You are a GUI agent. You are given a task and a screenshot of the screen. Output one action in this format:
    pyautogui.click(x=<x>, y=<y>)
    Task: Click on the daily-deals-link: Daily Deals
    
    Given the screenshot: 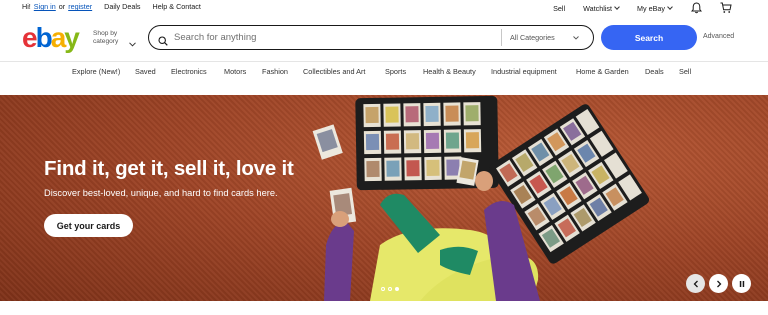 What is the action you would take?
    pyautogui.click(x=122, y=6)
    